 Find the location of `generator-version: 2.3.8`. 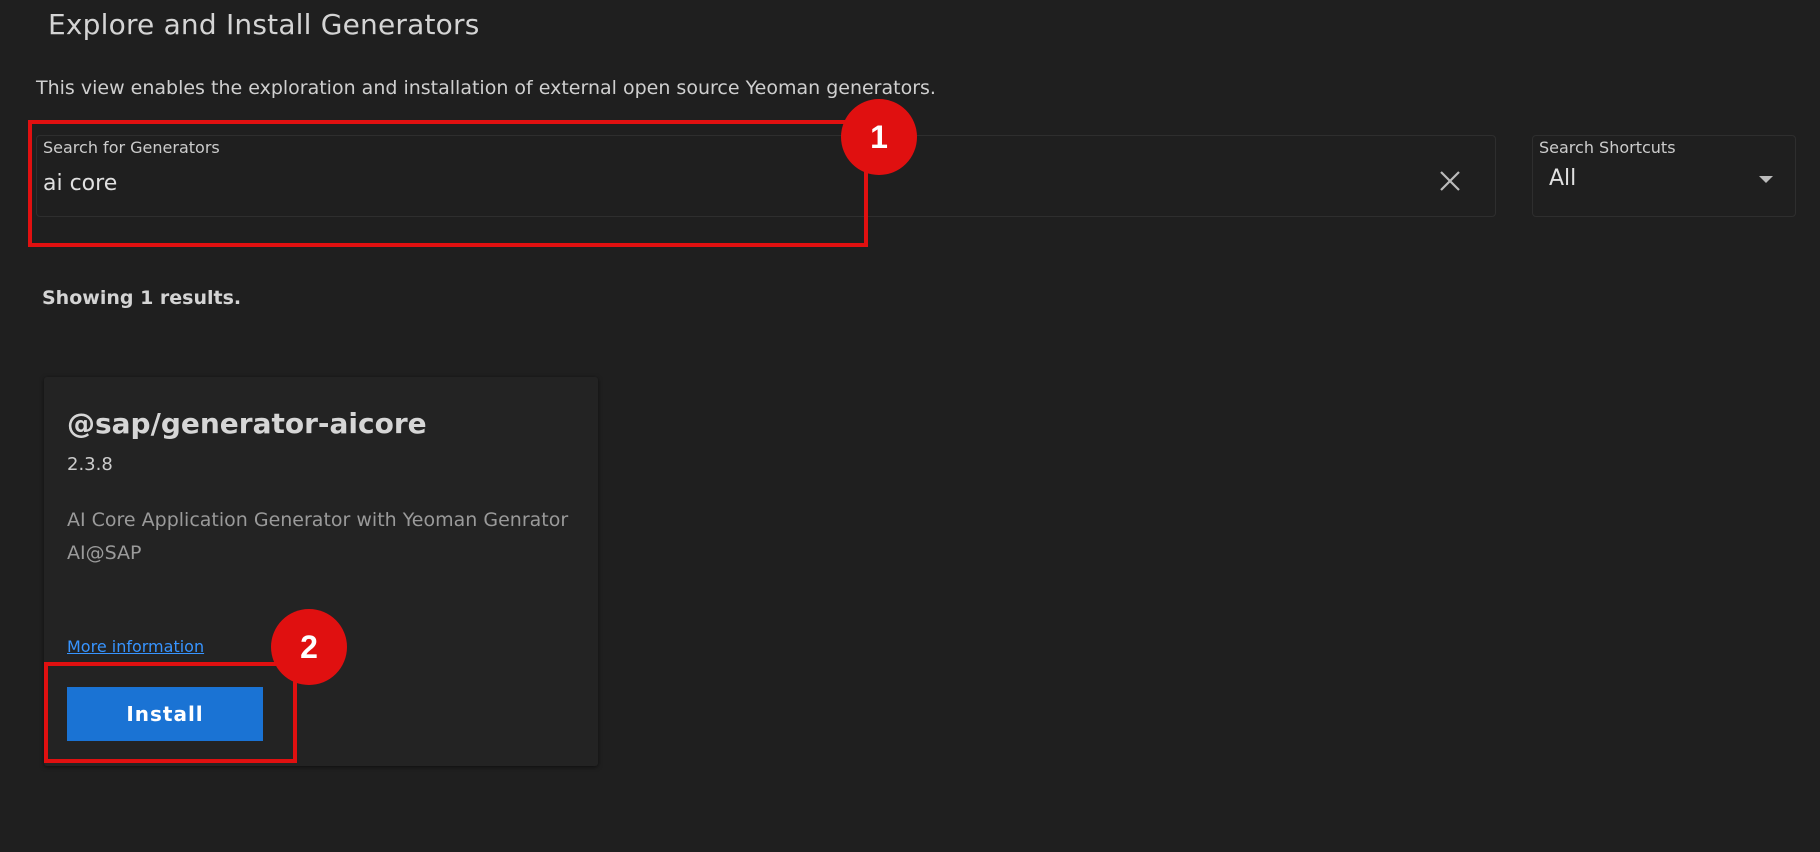

generator-version: 2.3.8 is located at coordinates (90, 464).